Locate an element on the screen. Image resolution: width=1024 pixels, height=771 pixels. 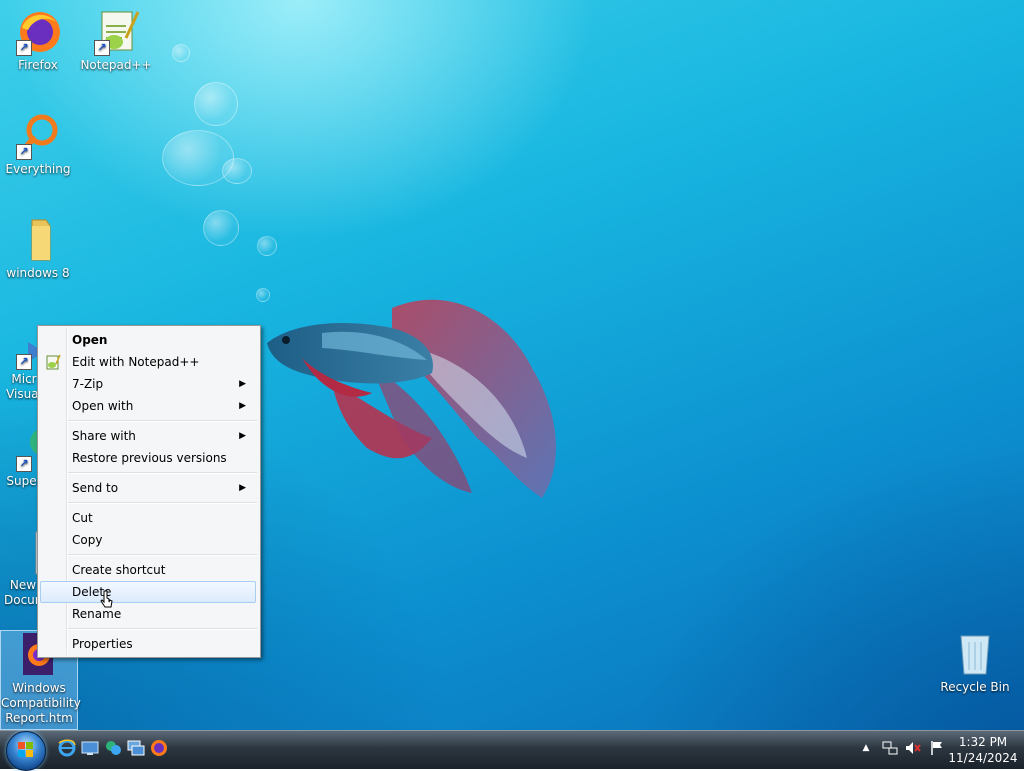
firefox-icon: ↗ is located at coordinates (38, 32).